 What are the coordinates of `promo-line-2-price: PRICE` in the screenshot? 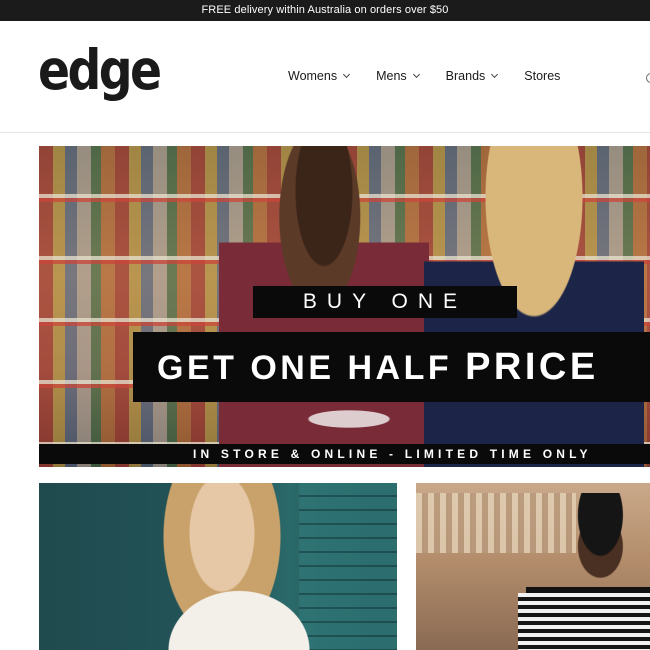 It's located at (532, 367).